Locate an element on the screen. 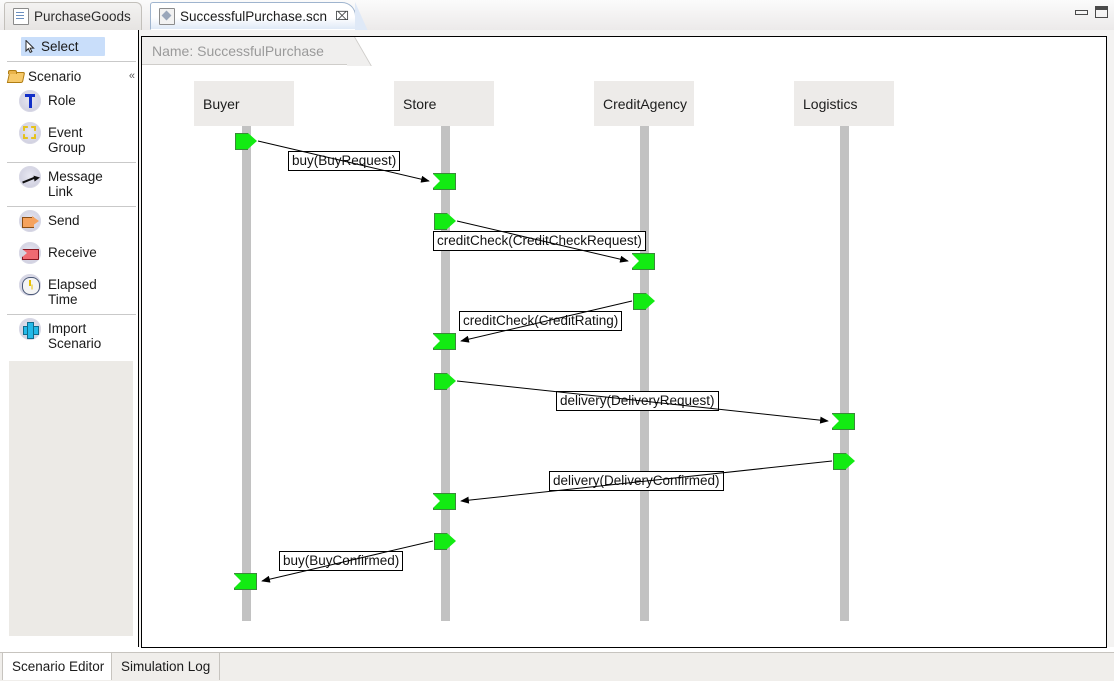 The height and width of the screenshot is (681, 1114). maximize-icon is located at coordinates (1101, 12).